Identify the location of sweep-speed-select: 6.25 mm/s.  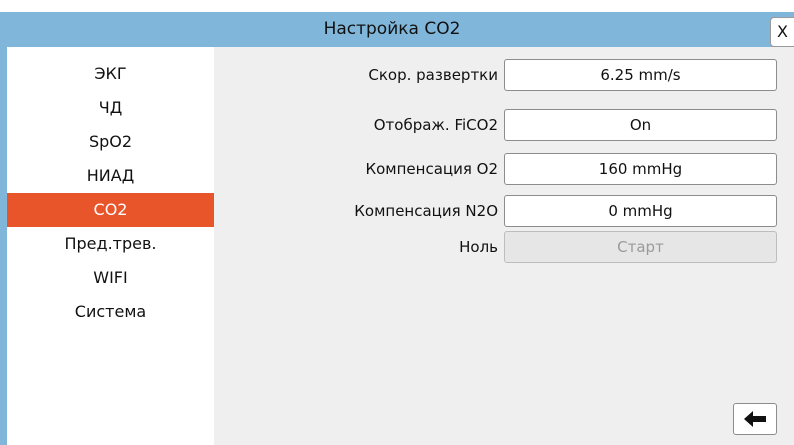
(640, 75).